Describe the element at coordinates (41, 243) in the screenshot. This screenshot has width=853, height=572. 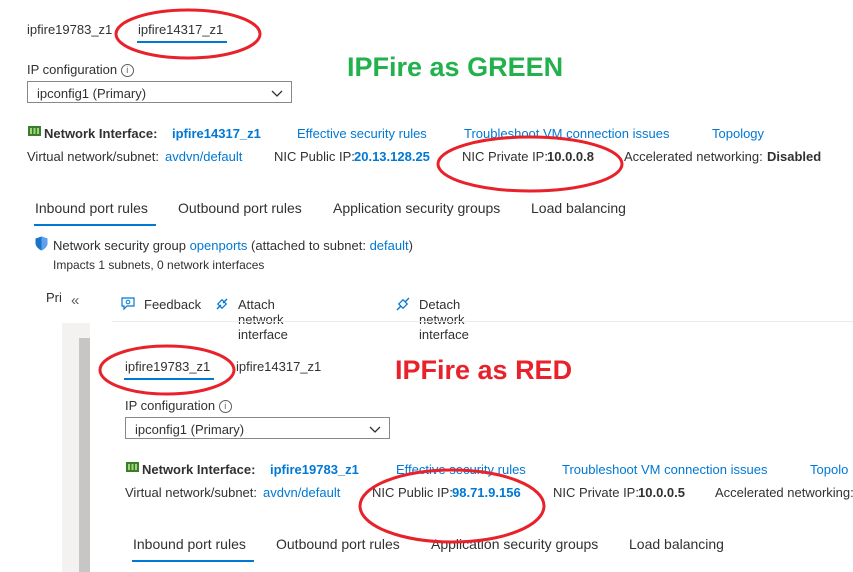
I see `shield-icon` at that location.